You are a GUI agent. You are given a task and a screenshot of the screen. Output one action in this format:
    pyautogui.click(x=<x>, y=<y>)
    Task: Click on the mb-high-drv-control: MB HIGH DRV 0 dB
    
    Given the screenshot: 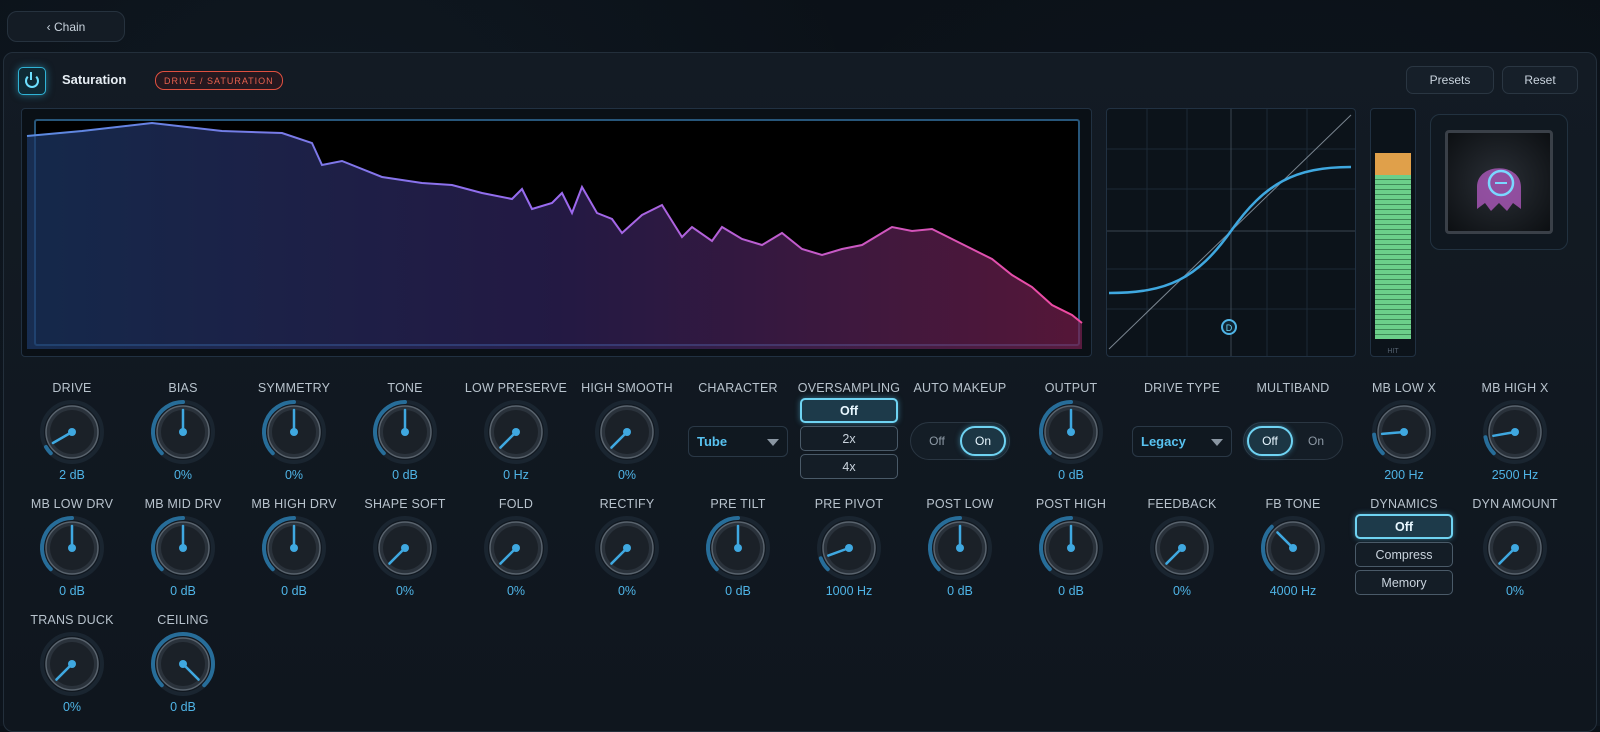 What is the action you would take?
    pyautogui.click(x=294, y=547)
    